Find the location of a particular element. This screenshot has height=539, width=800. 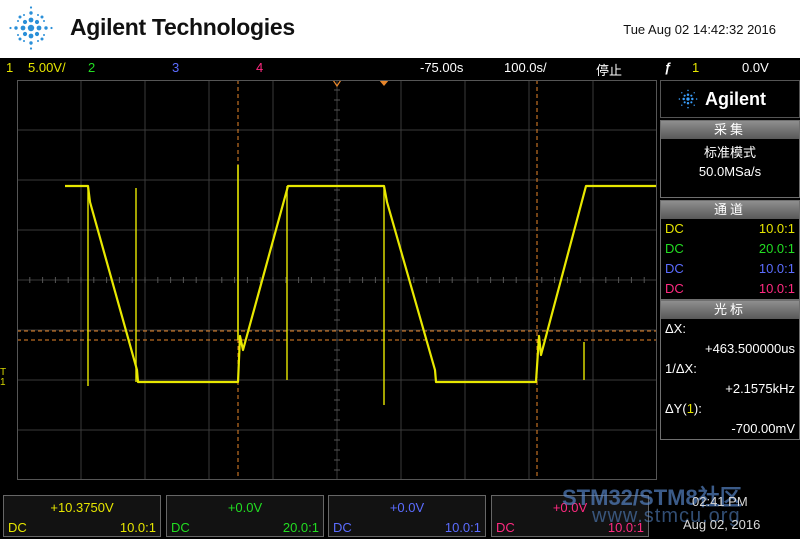

dy-label: ΔY(1): is located at coordinates (683, 408).